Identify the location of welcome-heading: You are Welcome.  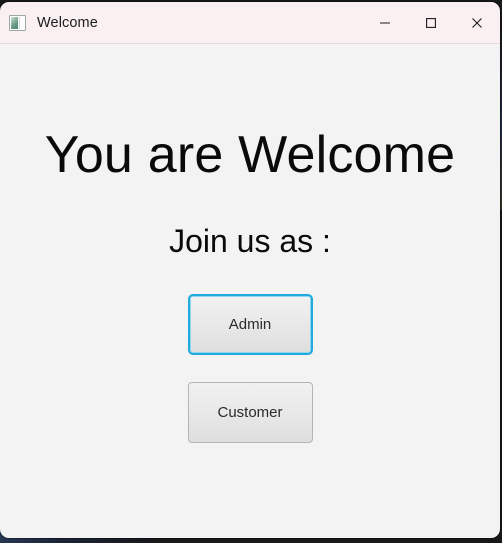
(250, 155).